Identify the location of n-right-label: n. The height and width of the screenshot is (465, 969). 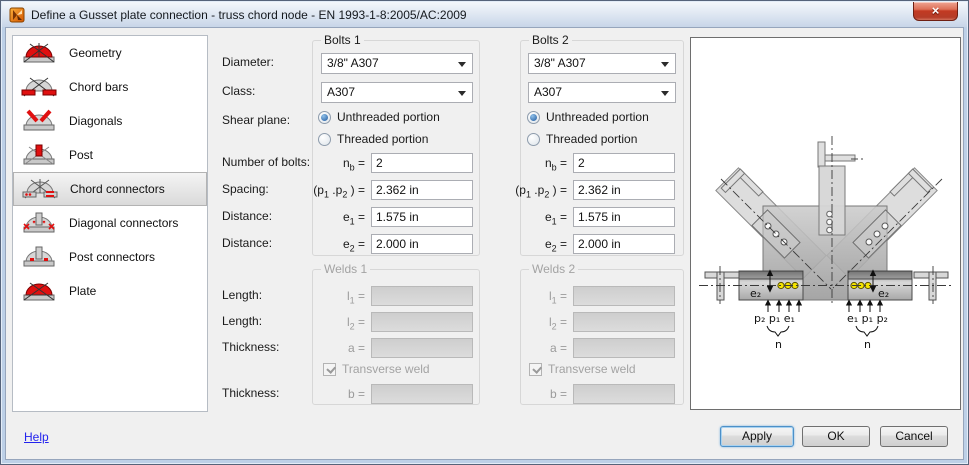
(867, 344).